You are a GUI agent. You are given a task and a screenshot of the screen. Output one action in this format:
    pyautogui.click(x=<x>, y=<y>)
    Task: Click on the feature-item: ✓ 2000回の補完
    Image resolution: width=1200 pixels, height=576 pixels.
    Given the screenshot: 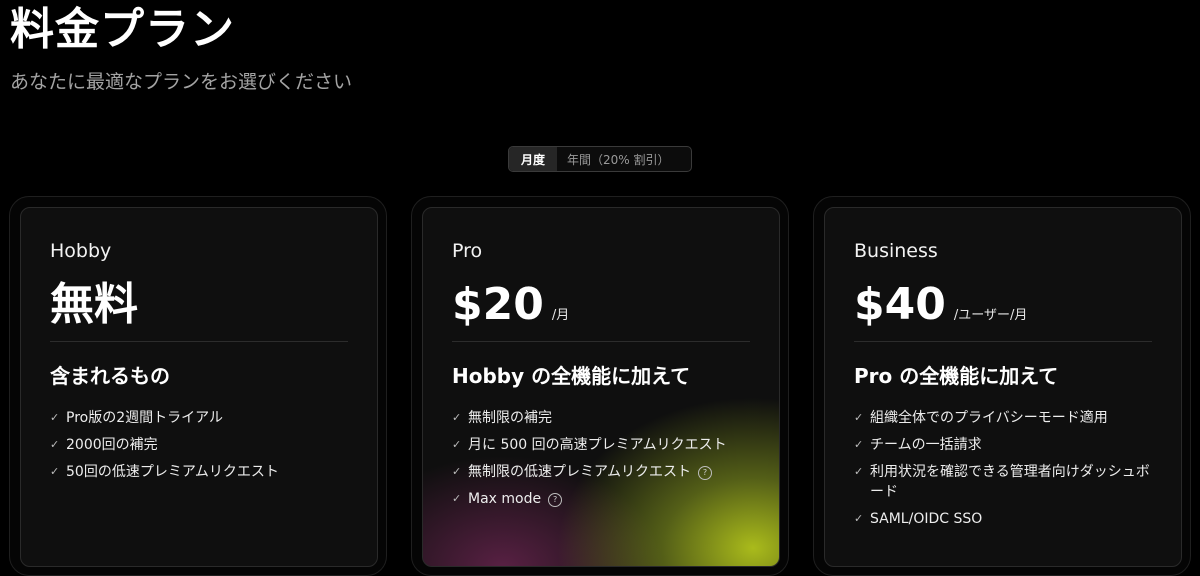 What is the action you would take?
    pyautogui.click(x=203, y=445)
    